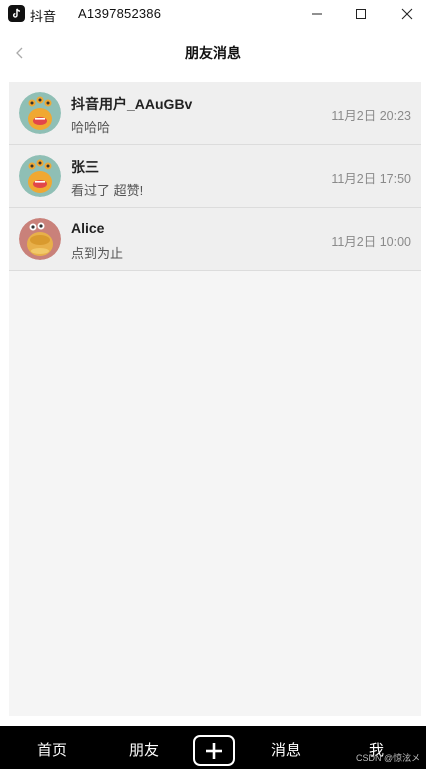 This screenshot has width=426, height=769. I want to click on add-video-button, so click(214, 750).